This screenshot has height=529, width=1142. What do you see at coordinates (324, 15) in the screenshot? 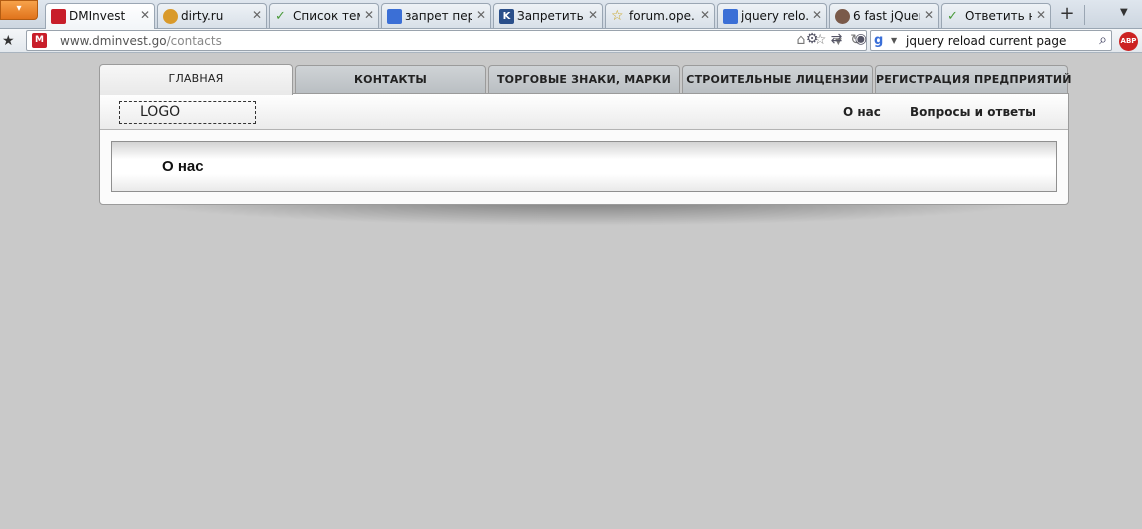
I see `browser-tab: ✓ Список тем ✕` at bounding box center [324, 15].